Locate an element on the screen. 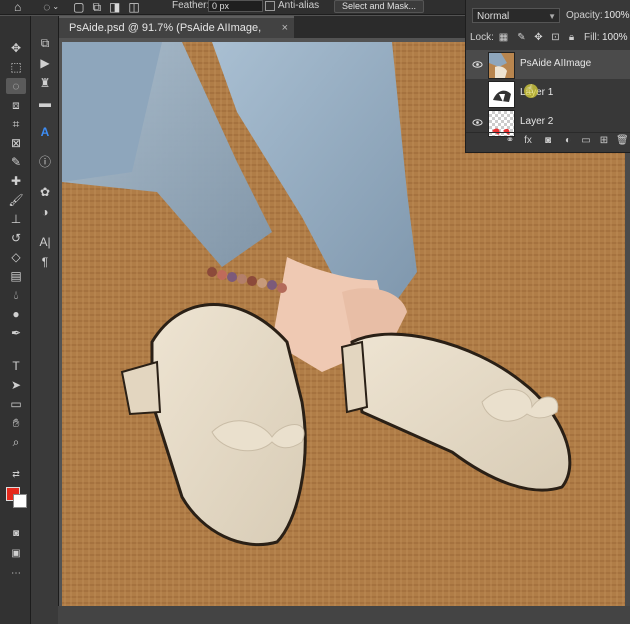 This screenshot has width=630, height=624. blur-icon: 💧︎ is located at coordinates (16, 295).